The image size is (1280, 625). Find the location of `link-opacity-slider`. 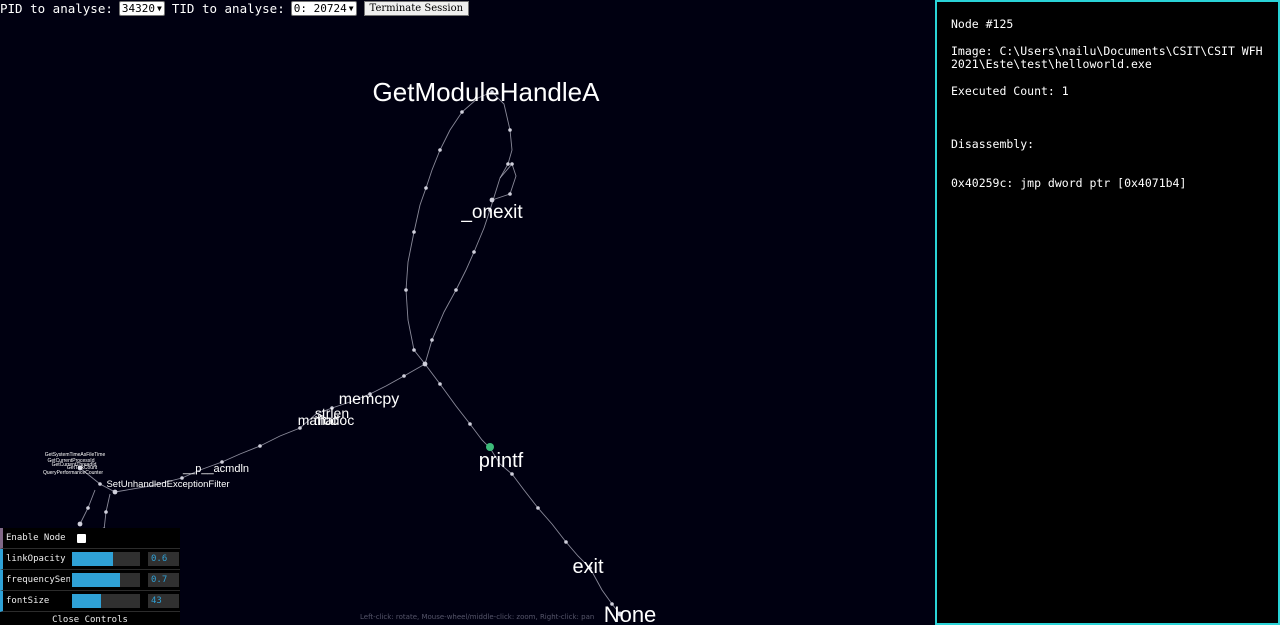

link-opacity-slider is located at coordinates (106, 559).